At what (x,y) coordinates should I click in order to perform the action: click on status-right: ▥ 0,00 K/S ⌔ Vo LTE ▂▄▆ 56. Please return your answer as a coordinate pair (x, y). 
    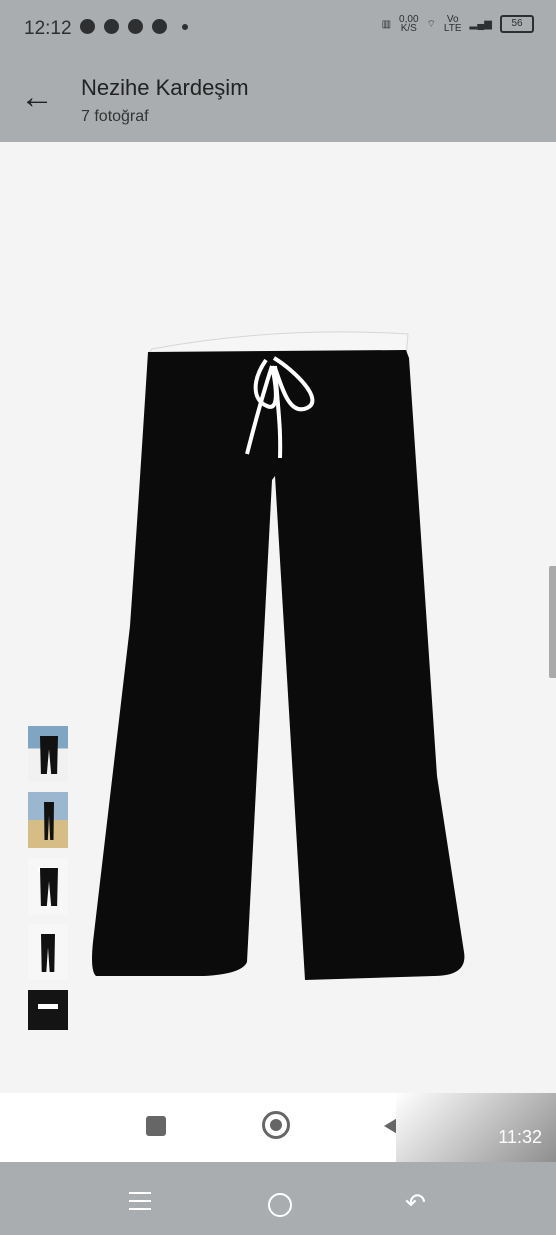
    Looking at the image, I should click on (457, 24).